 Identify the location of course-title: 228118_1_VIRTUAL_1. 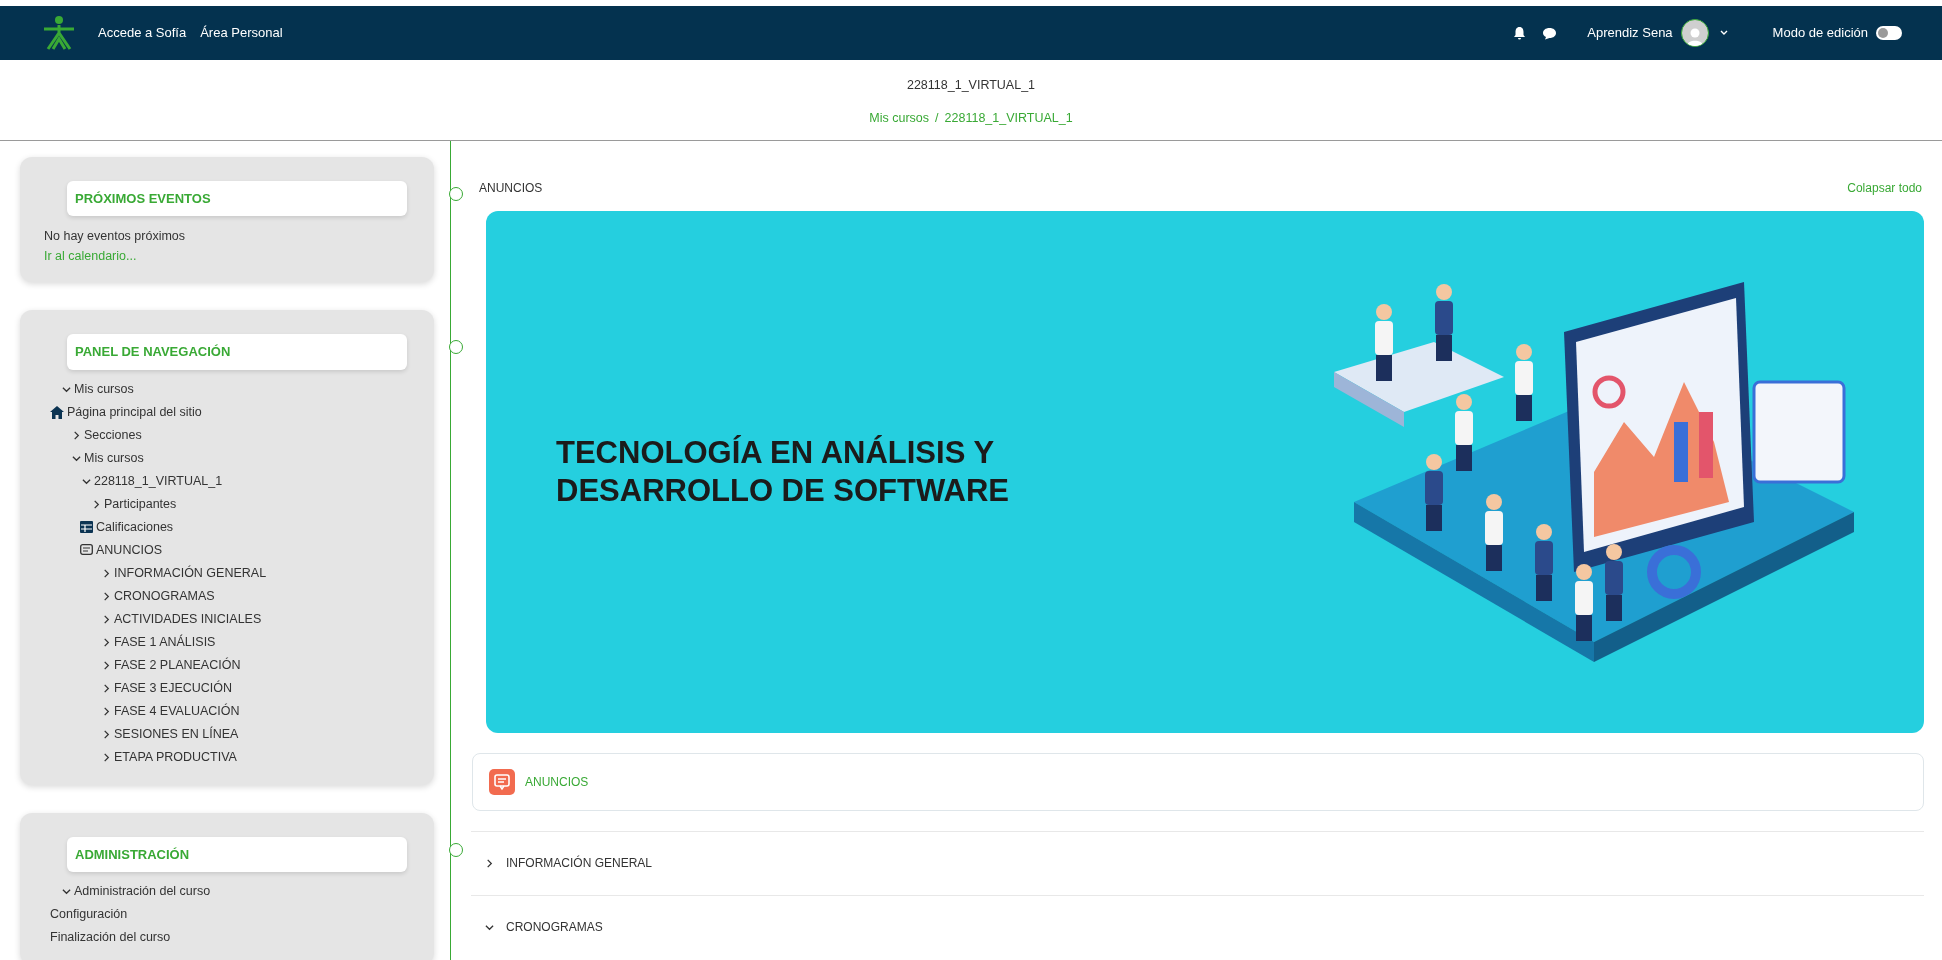
(971, 85).